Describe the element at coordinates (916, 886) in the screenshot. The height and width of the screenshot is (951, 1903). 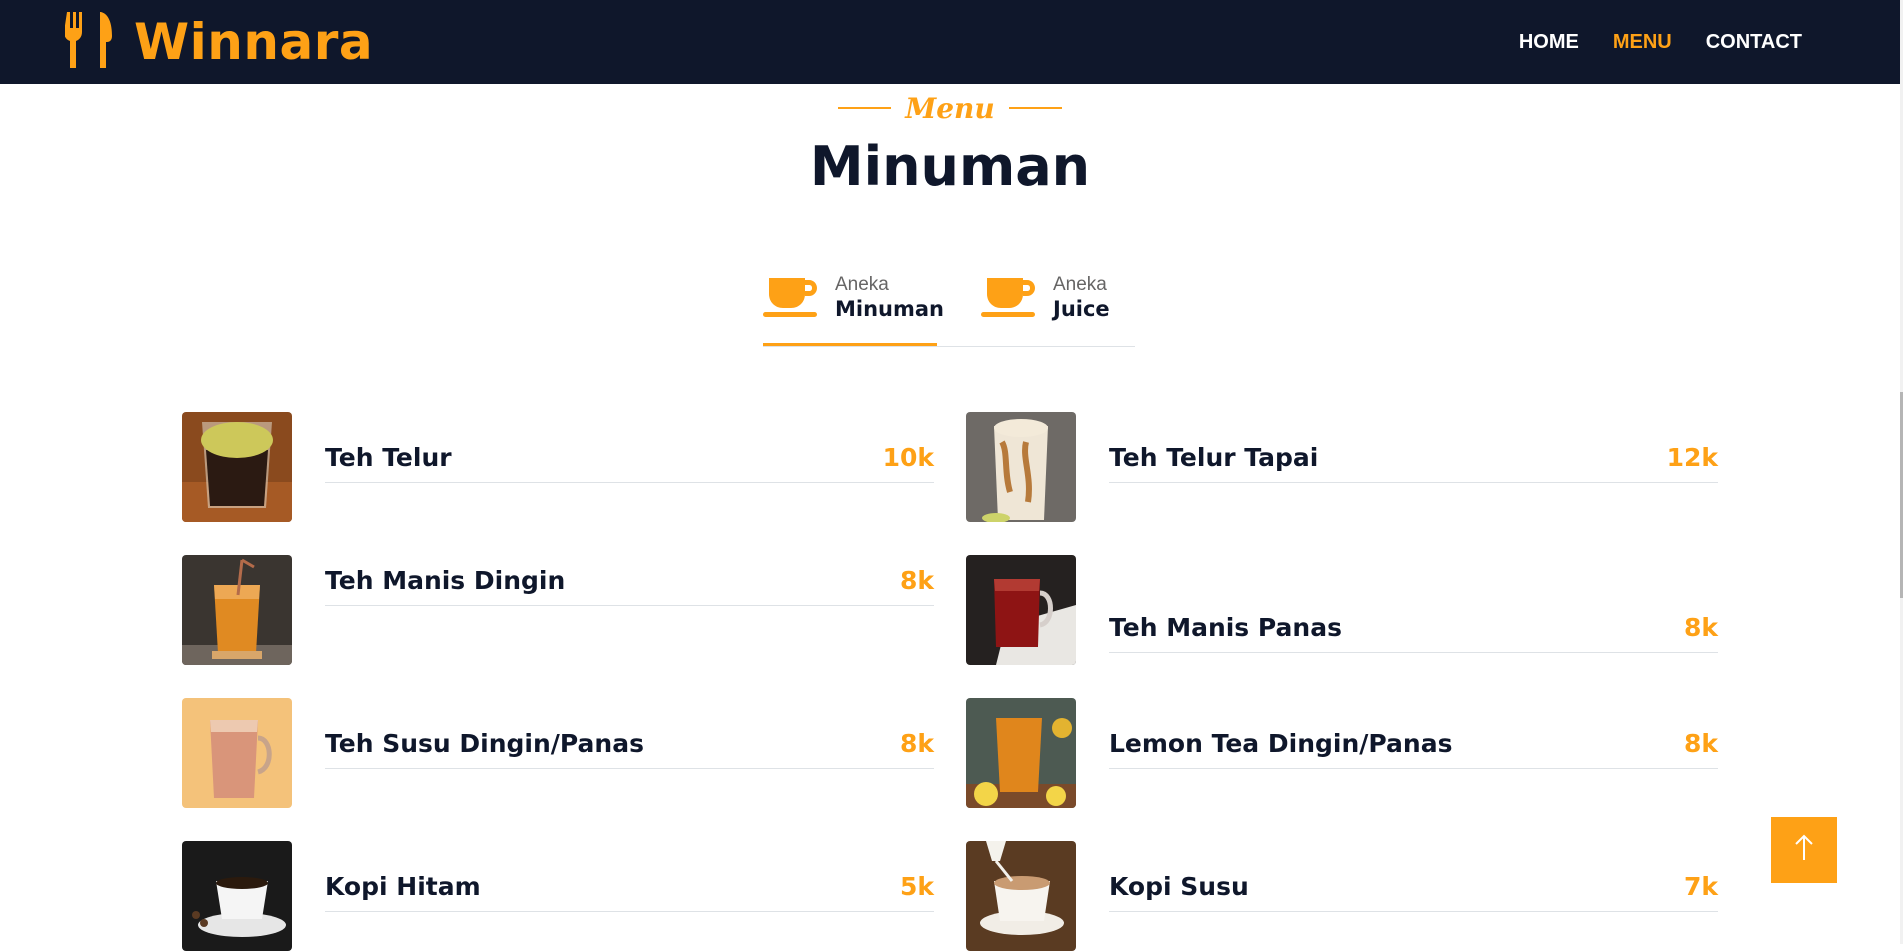
I see `menu-item-price: 5k` at that location.